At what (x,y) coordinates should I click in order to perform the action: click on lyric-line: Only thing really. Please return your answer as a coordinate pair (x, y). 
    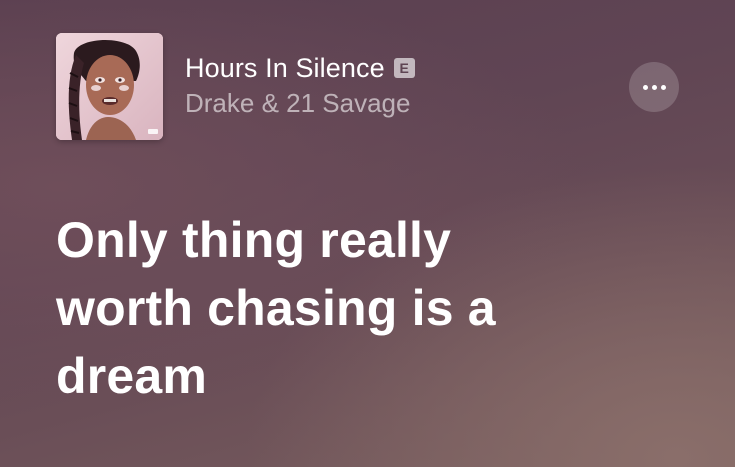
    Looking at the image, I should click on (366, 240).